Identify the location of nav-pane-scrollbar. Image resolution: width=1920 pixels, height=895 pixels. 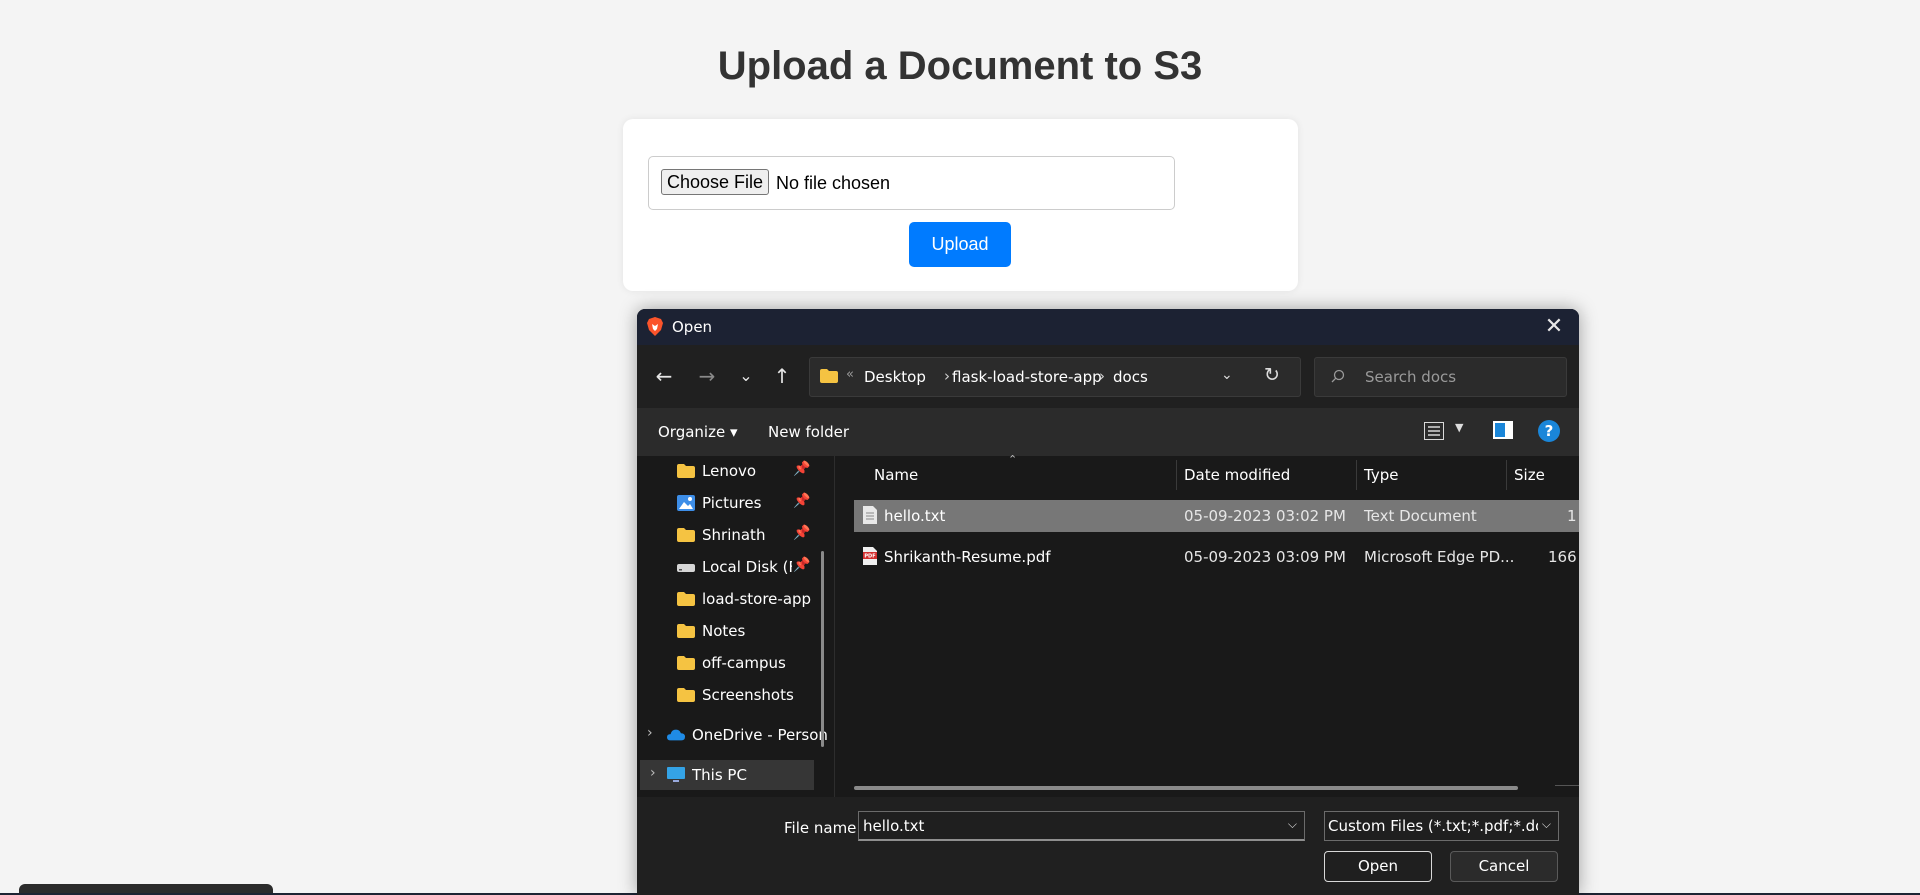
(822, 649).